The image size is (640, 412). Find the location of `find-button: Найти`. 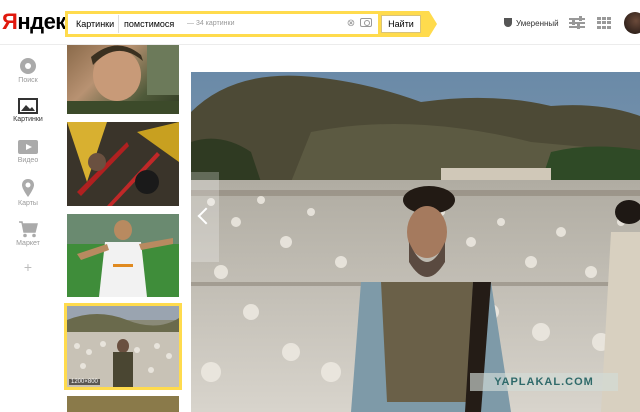

find-button: Найти is located at coordinates (401, 24).